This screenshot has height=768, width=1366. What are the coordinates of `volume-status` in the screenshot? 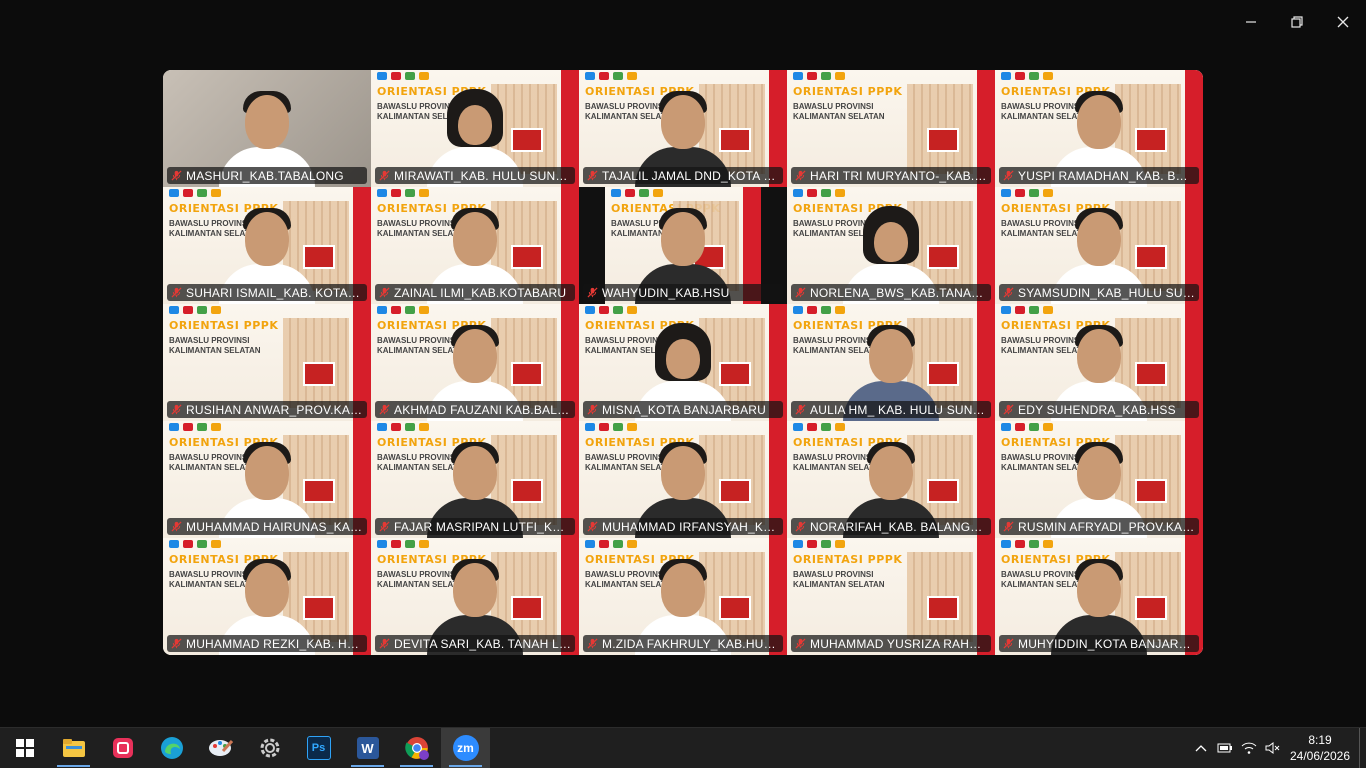 It's located at (1273, 748).